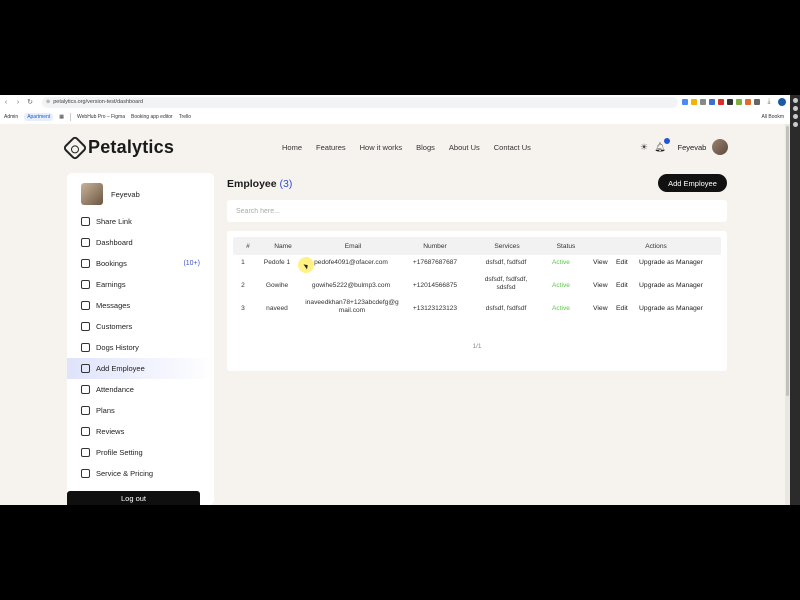  Describe the element at coordinates (140, 242) in the screenshot. I see `sidebar-item-dashboard: Dashboard` at that location.